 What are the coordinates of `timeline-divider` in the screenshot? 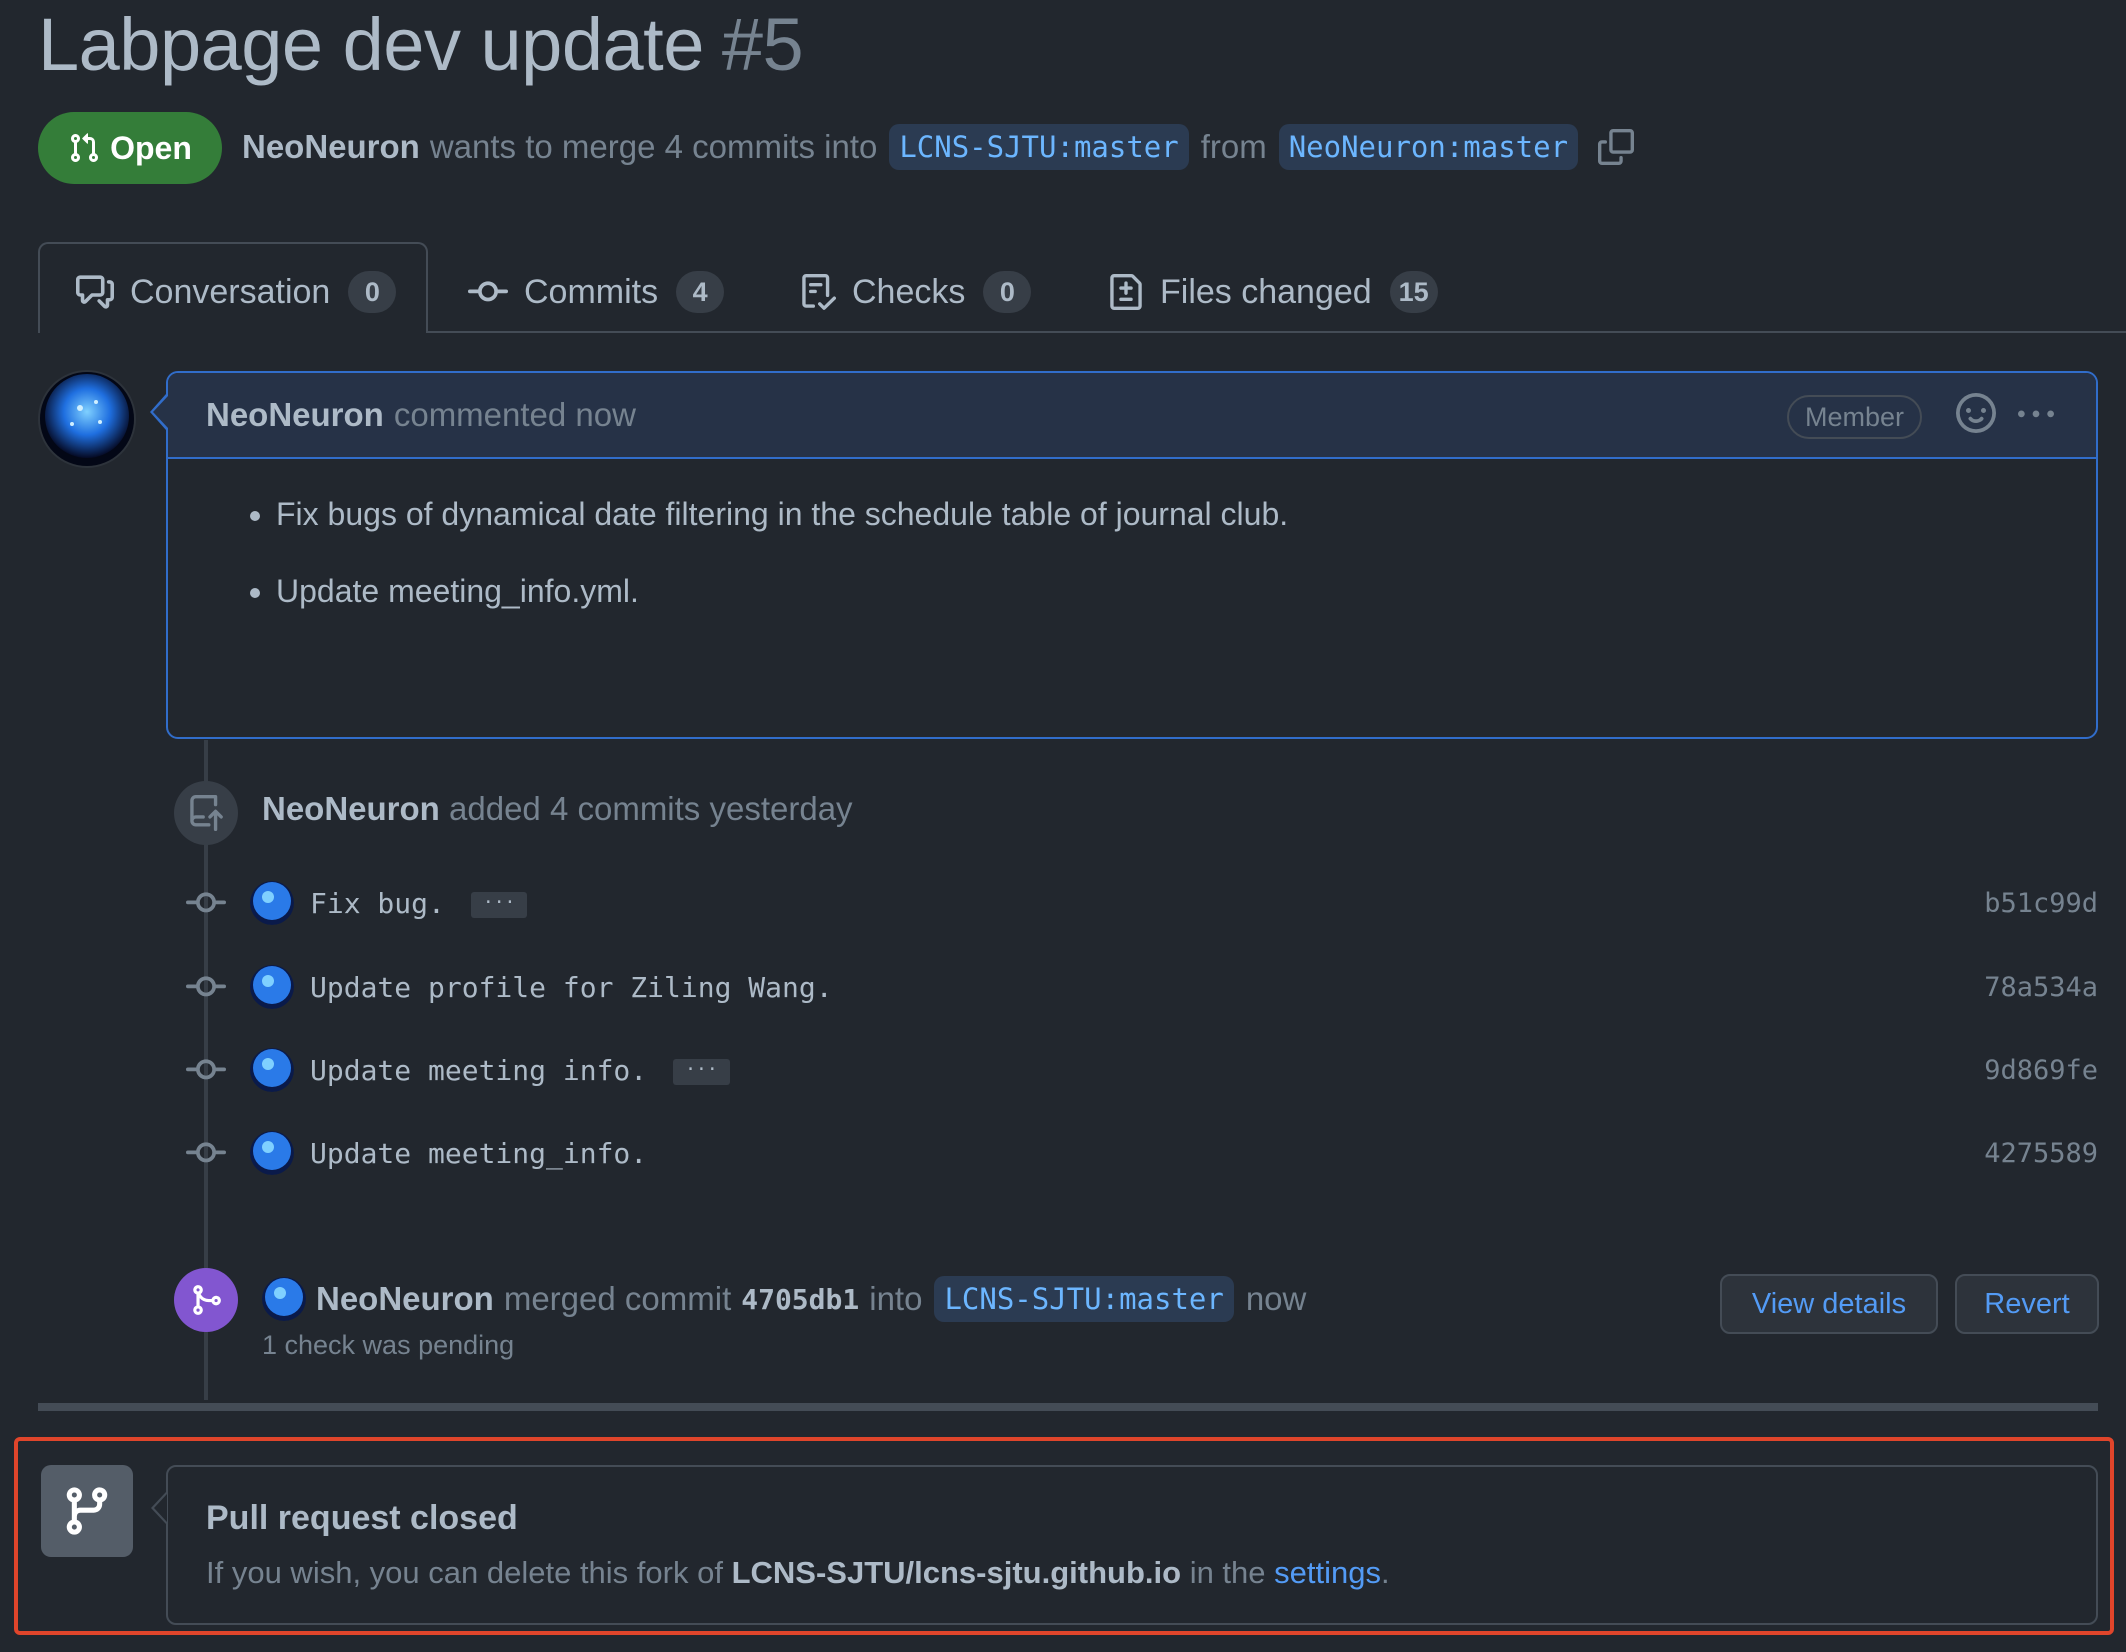 It's located at (1068, 1407).